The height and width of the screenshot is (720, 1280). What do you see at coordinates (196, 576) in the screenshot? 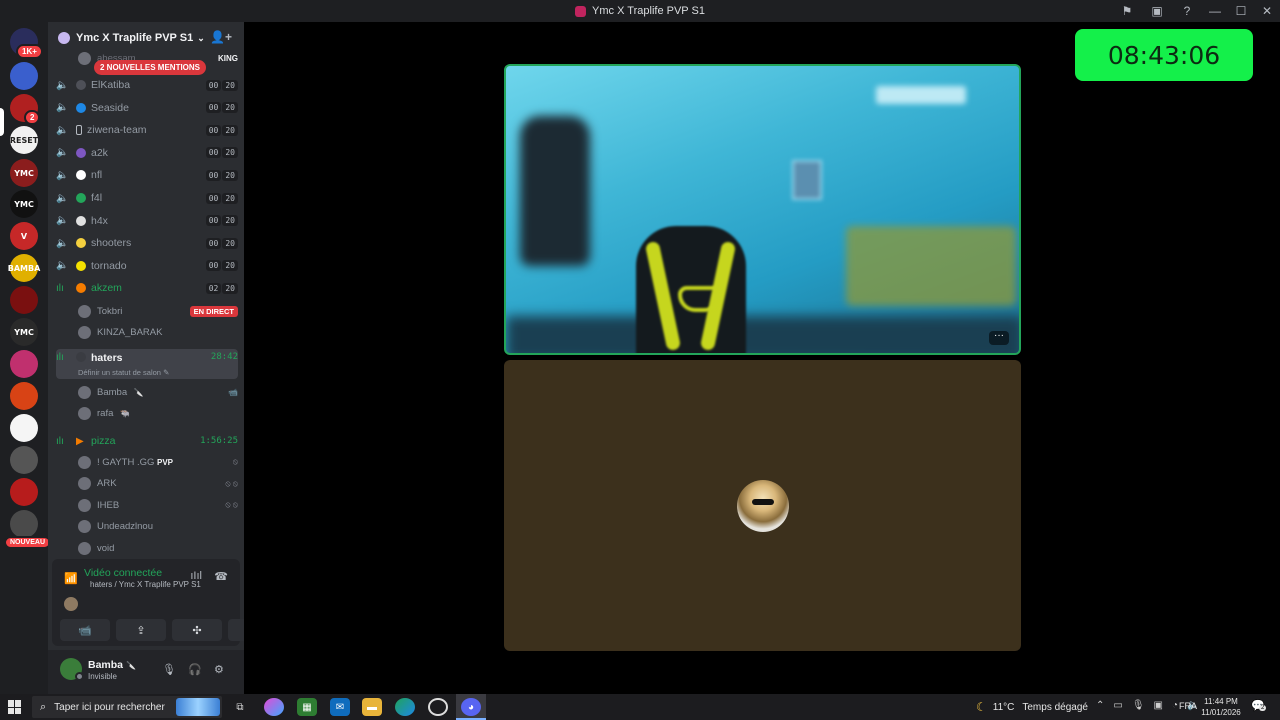
I see `noise-suppression-icon: ıIıl` at bounding box center [196, 576].